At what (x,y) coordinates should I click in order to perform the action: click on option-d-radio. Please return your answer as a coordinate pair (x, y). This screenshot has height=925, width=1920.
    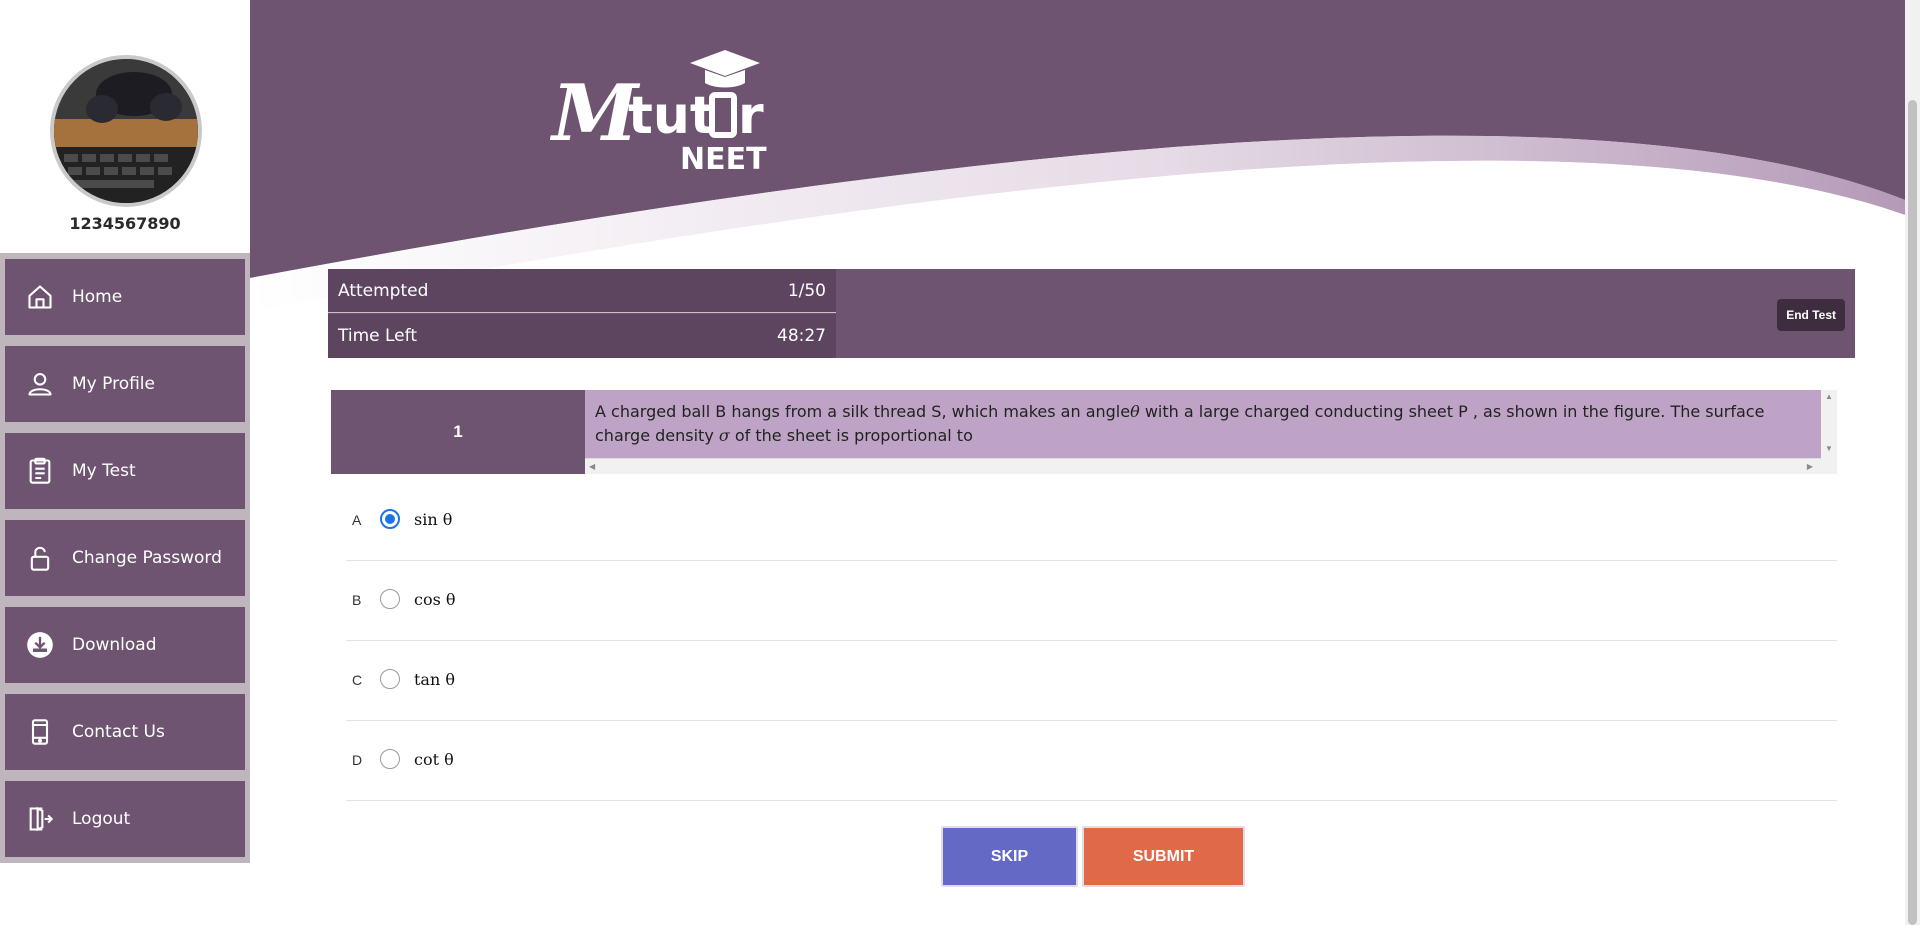
    Looking at the image, I should click on (390, 759).